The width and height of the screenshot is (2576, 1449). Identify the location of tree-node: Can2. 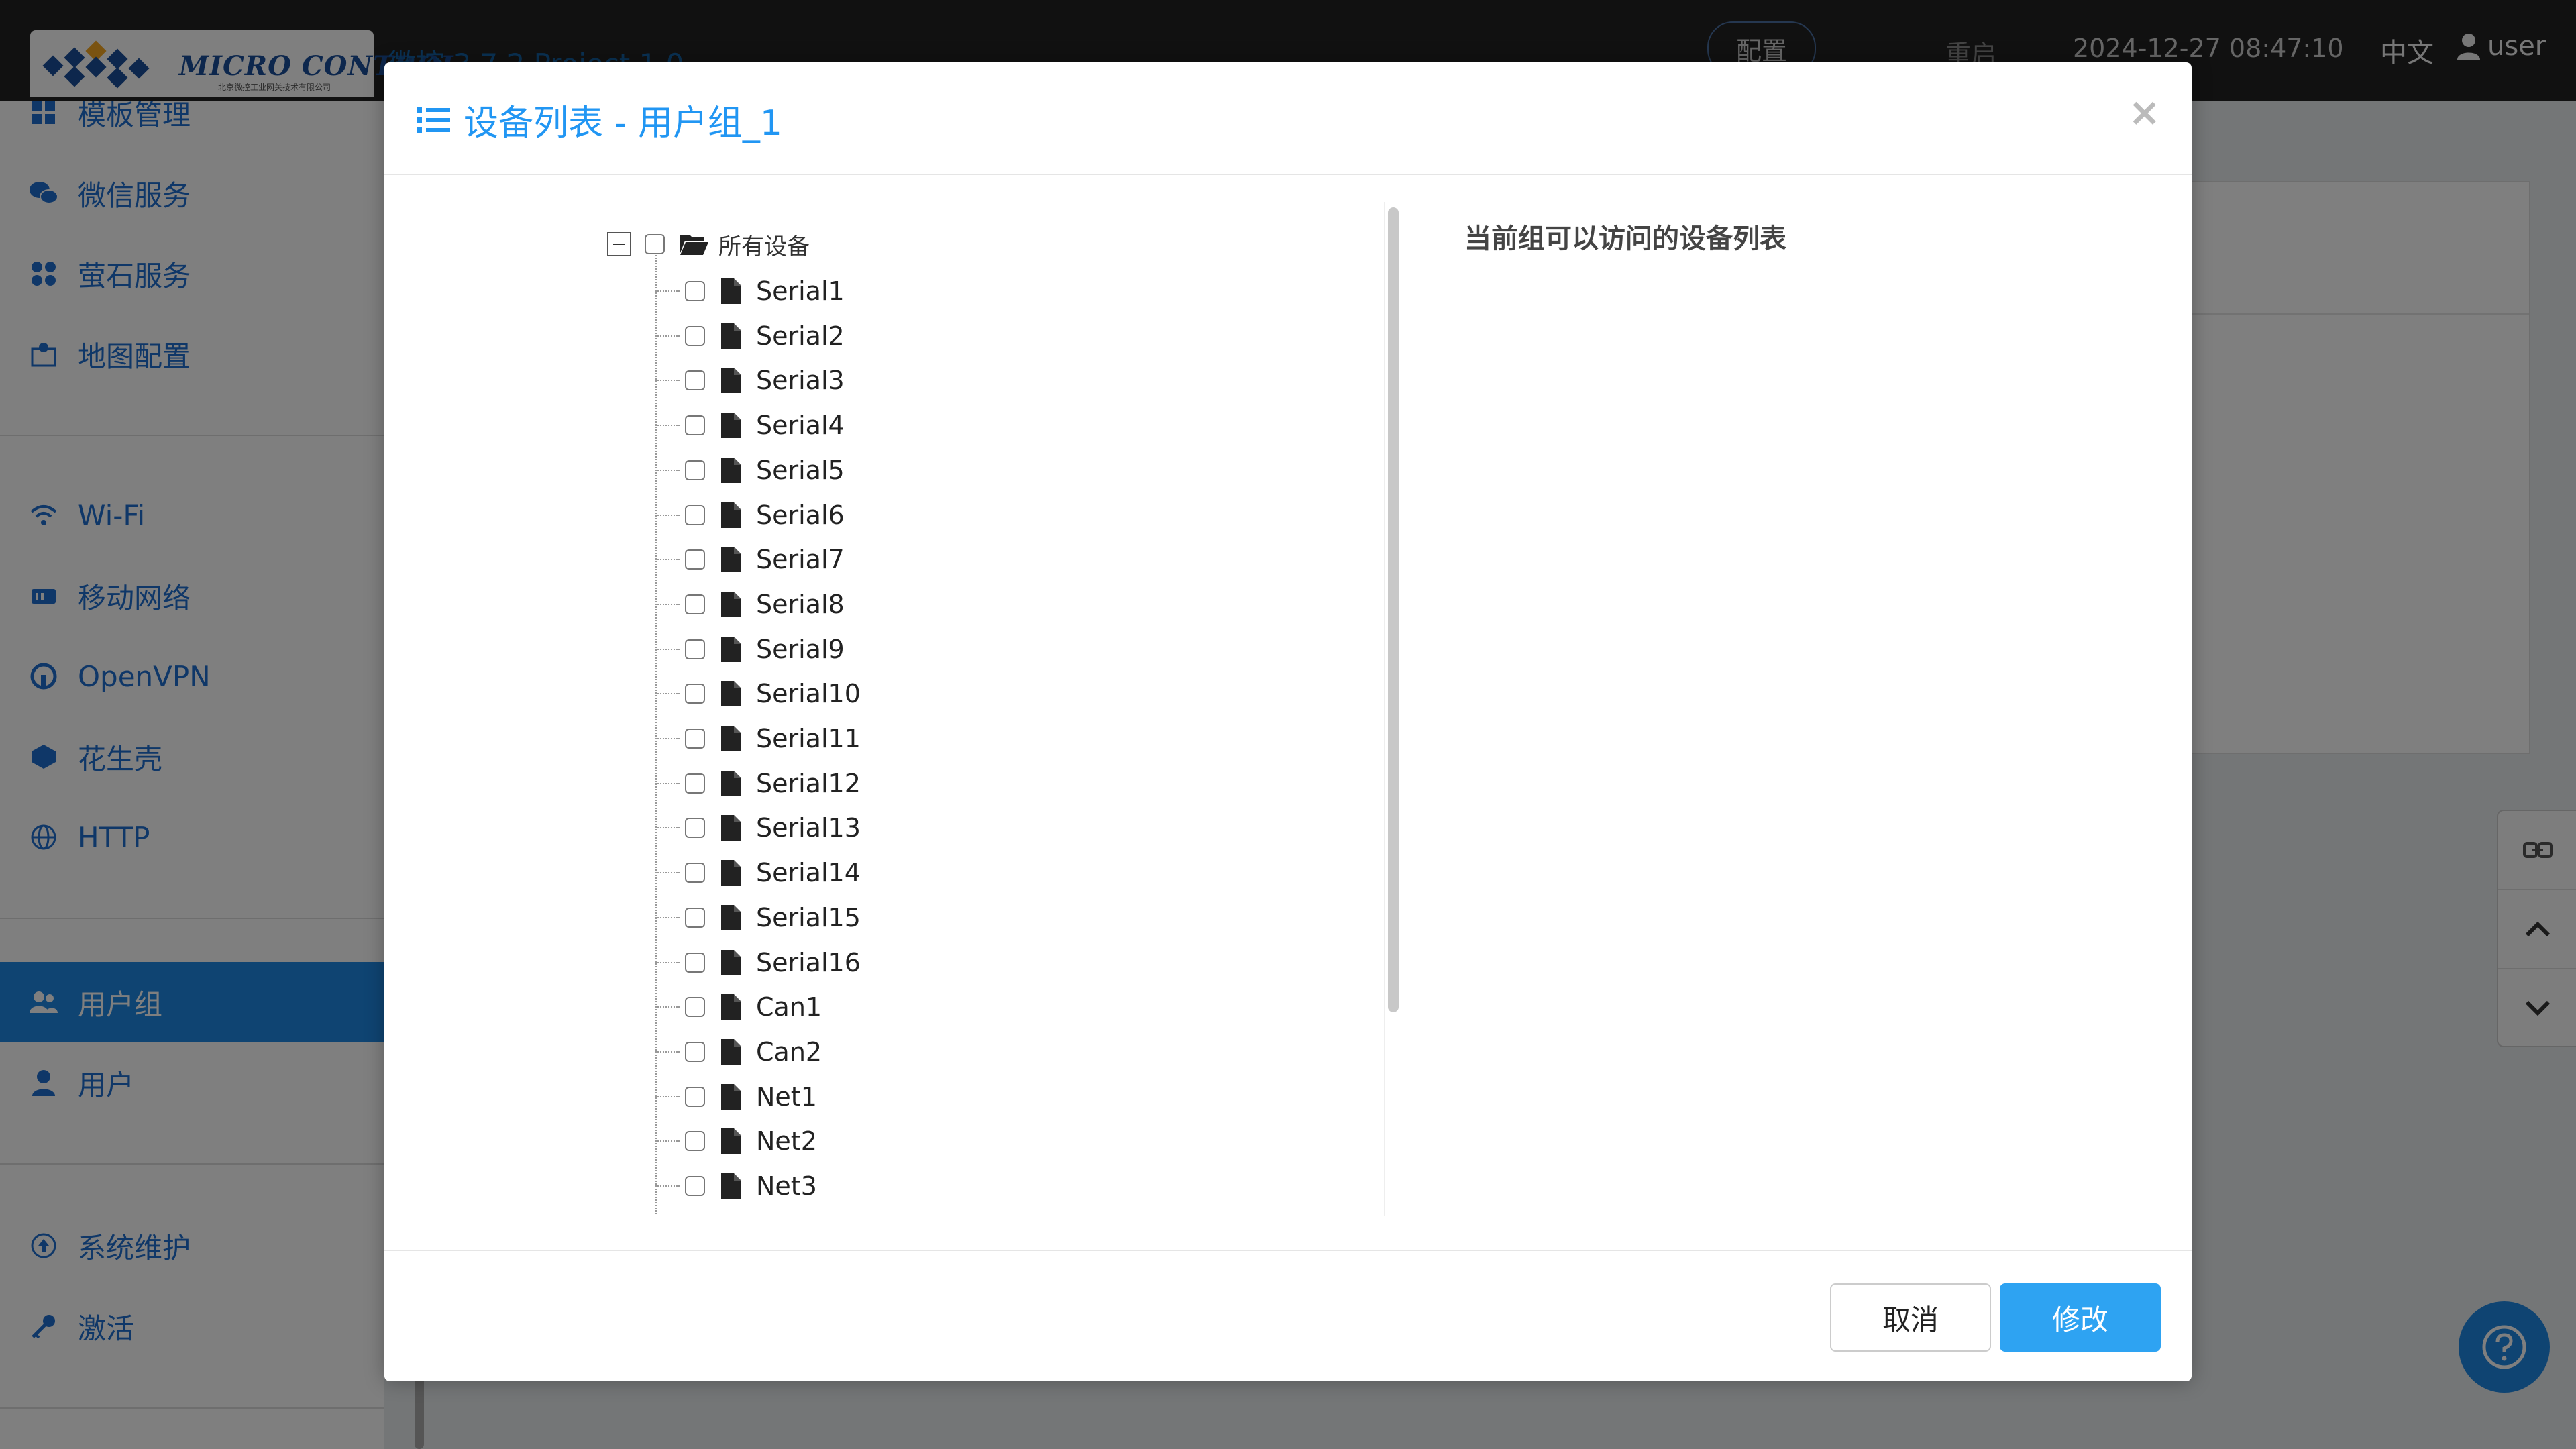
(738, 1052).